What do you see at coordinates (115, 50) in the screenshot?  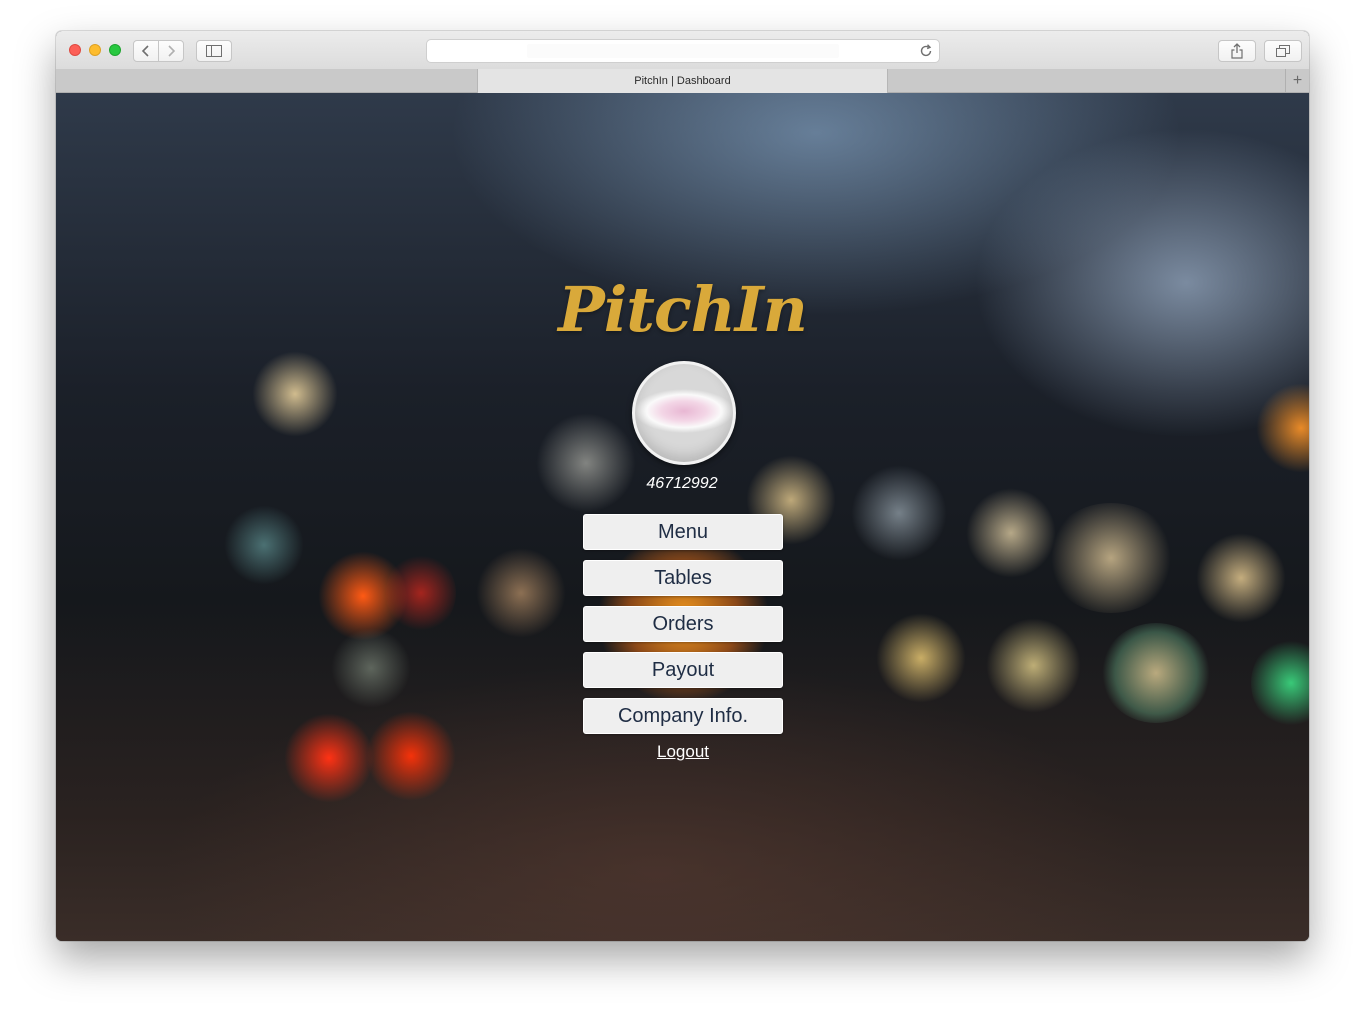 I see `maximize-window-button` at bounding box center [115, 50].